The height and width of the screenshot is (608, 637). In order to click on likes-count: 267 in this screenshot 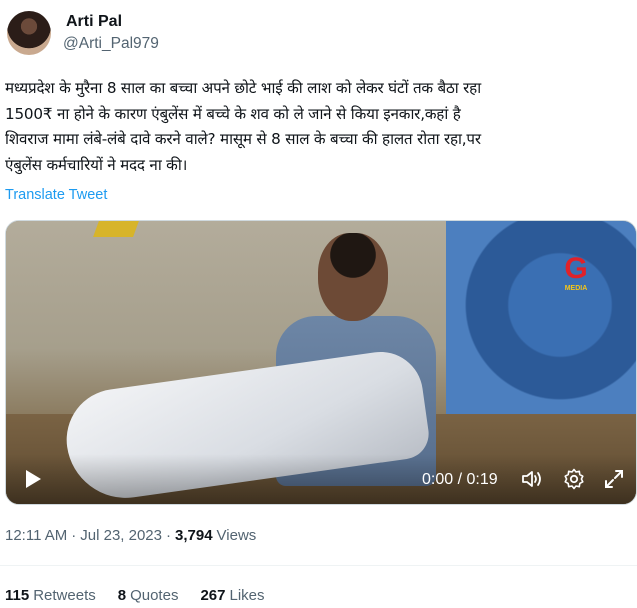, I will do `click(213, 595)`.